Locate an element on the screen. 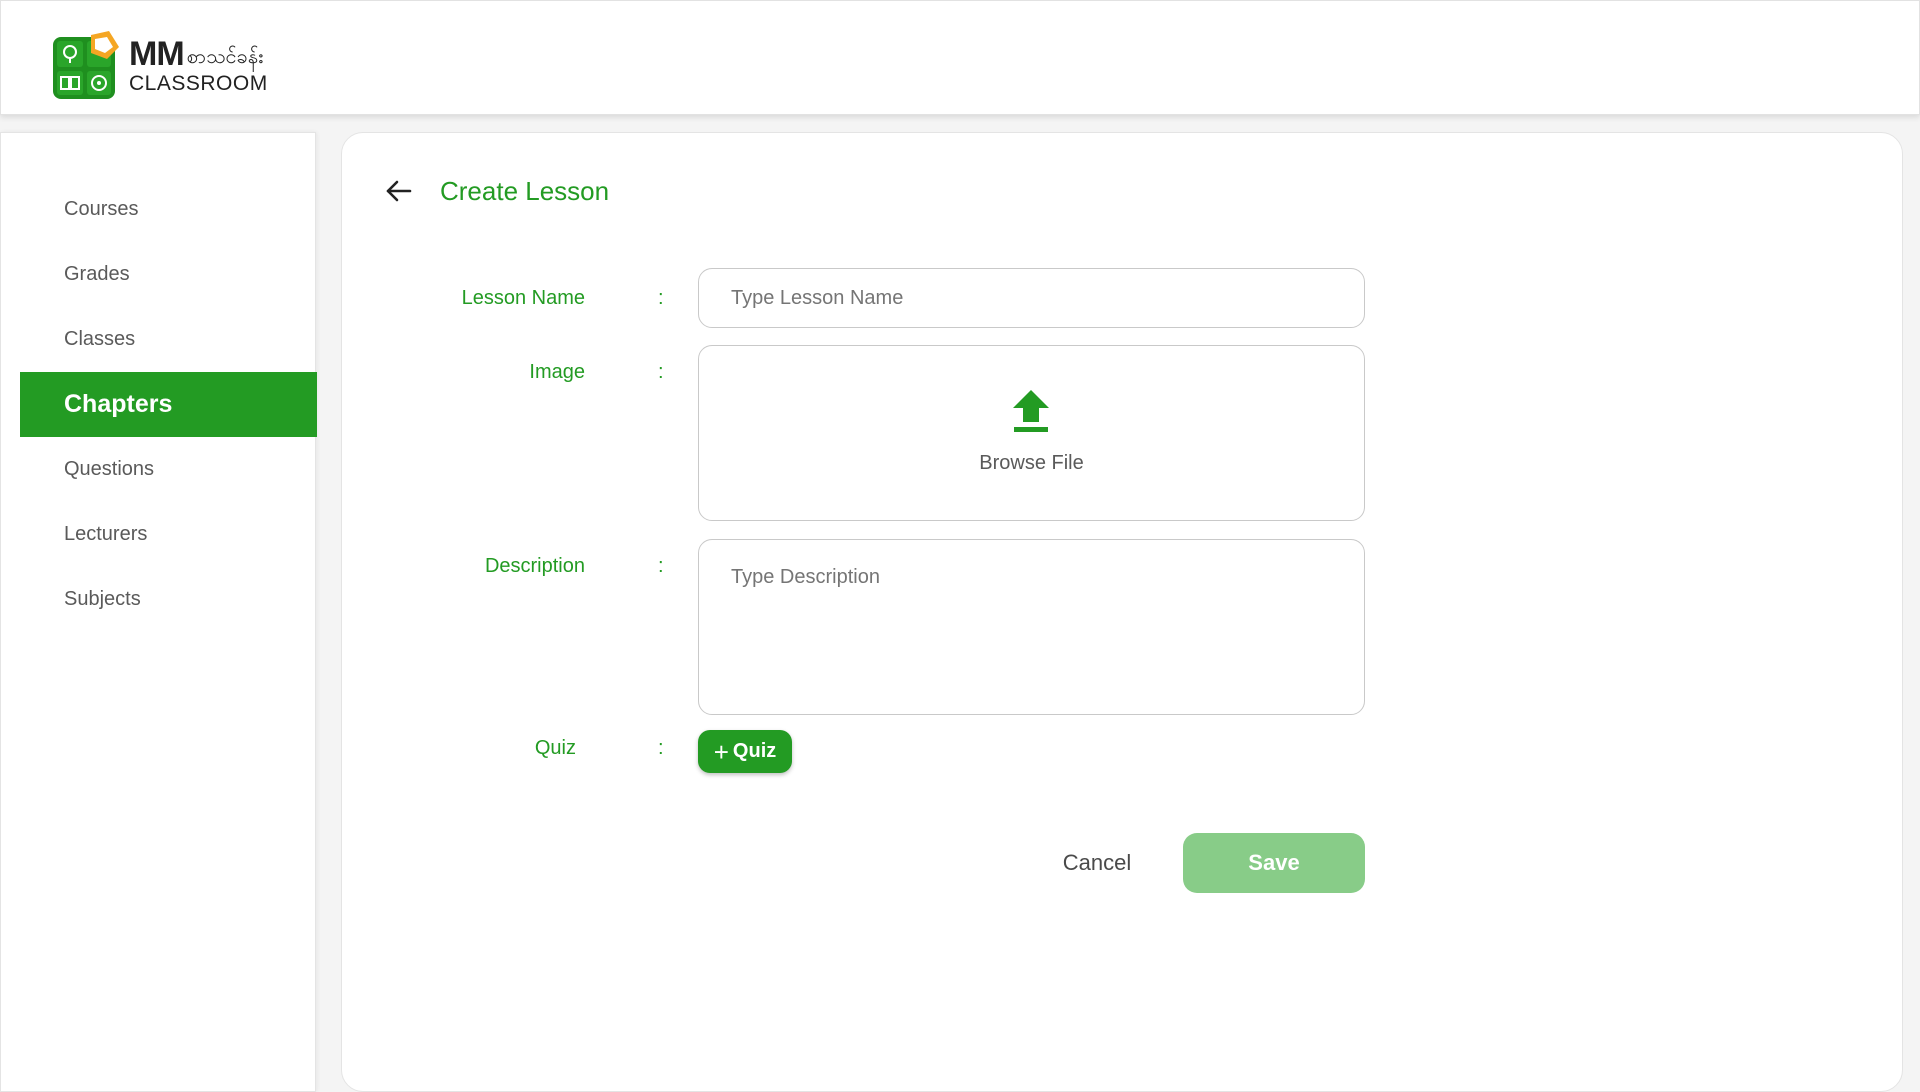  add-quiz-button: + Quiz is located at coordinates (745, 751).